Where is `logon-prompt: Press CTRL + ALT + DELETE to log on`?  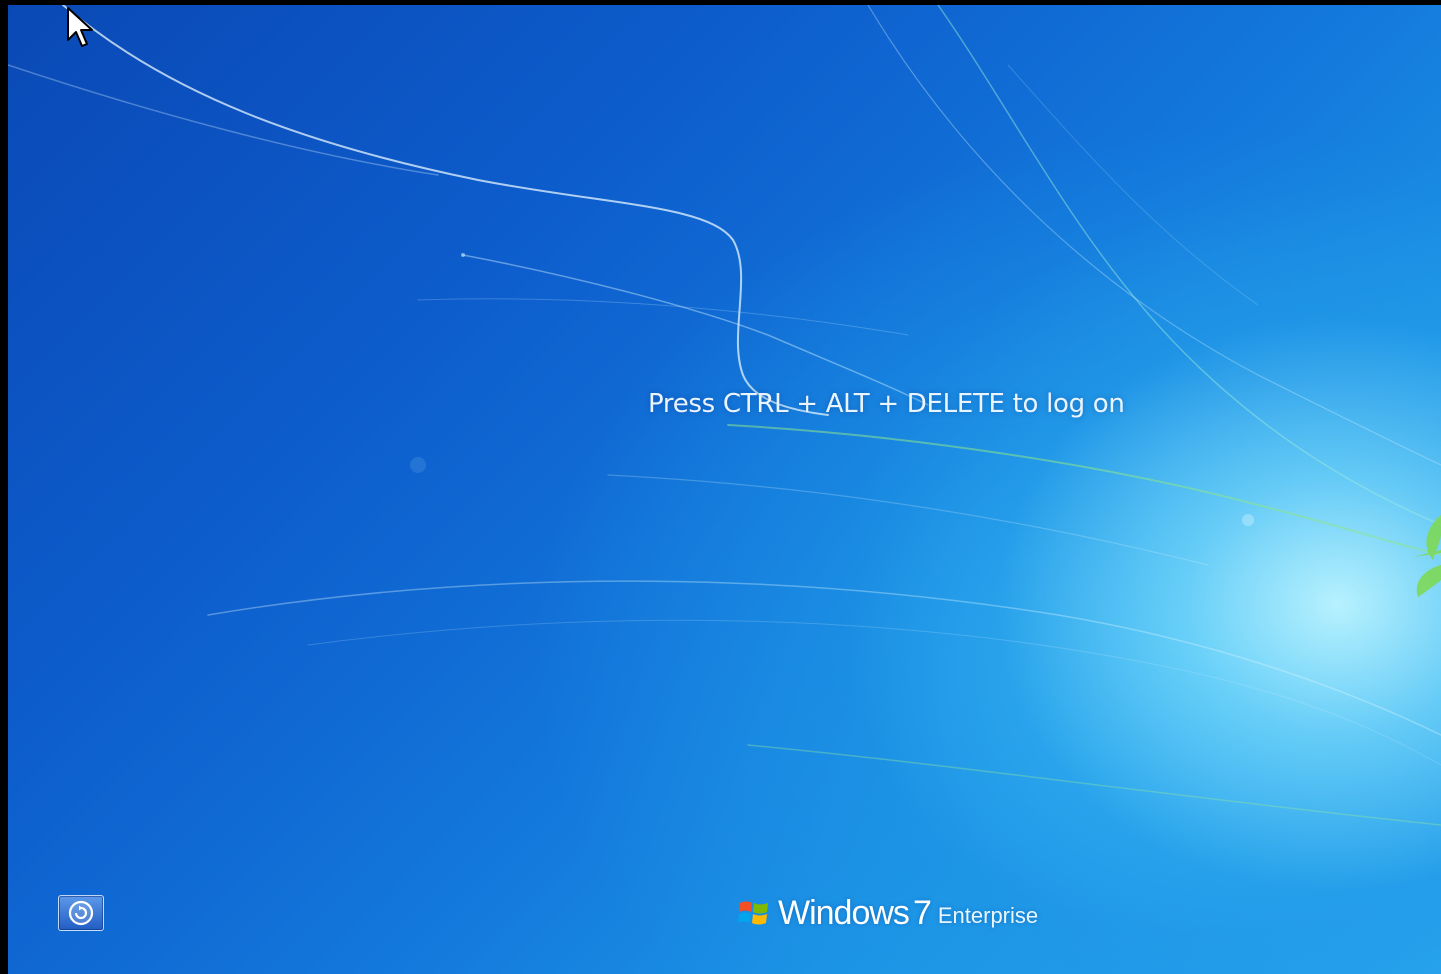 logon-prompt: Press CTRL + ALT + DELETE to log on is located at coordinates (886, 404).